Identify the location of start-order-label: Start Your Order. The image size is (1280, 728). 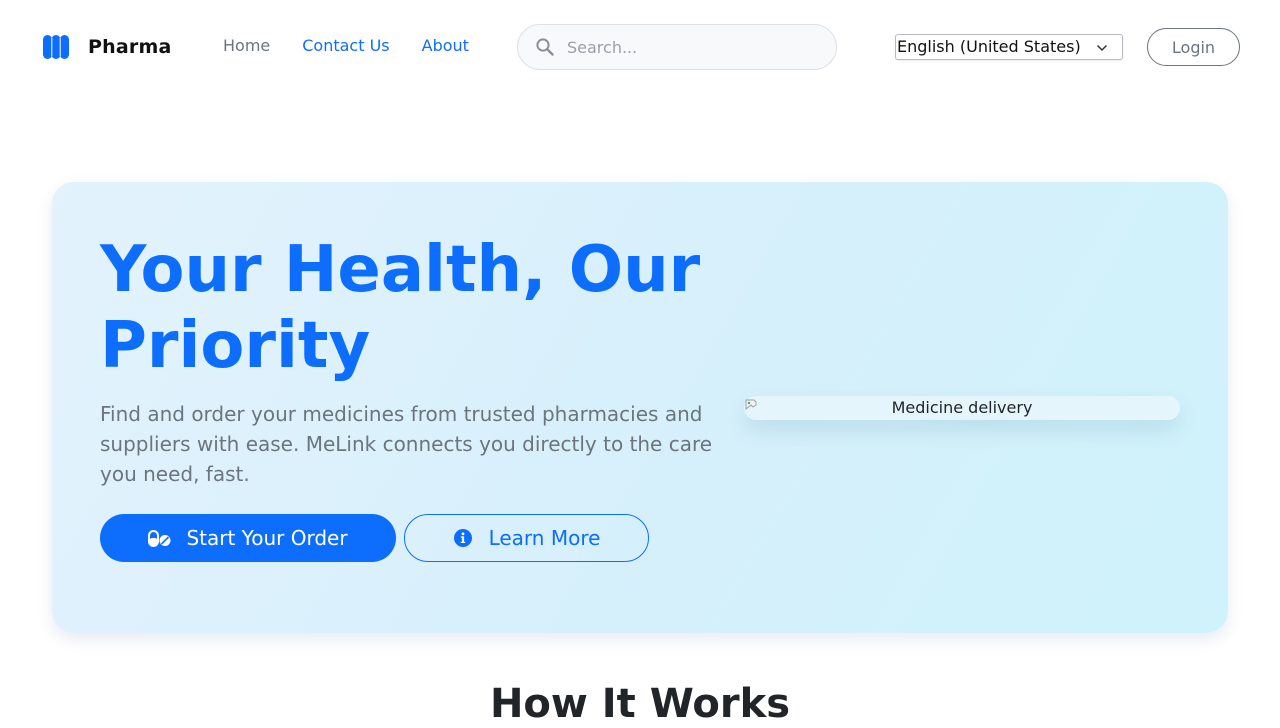
(267, 538).